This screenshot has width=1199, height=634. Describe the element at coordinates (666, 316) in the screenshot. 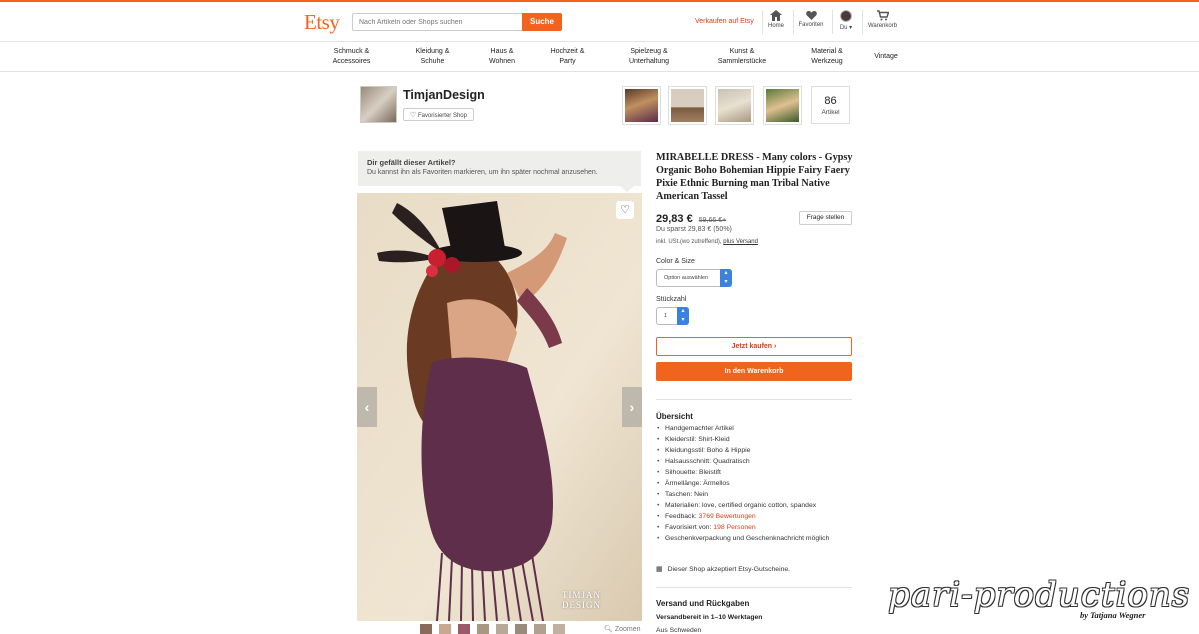

I see `quantity-value: 1` at that location.